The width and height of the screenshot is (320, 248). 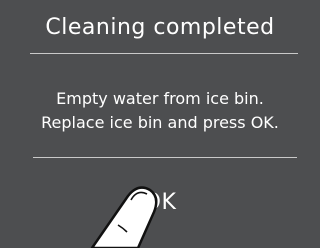 I want to click on ok-button: OK, so click(x=160, y=202).